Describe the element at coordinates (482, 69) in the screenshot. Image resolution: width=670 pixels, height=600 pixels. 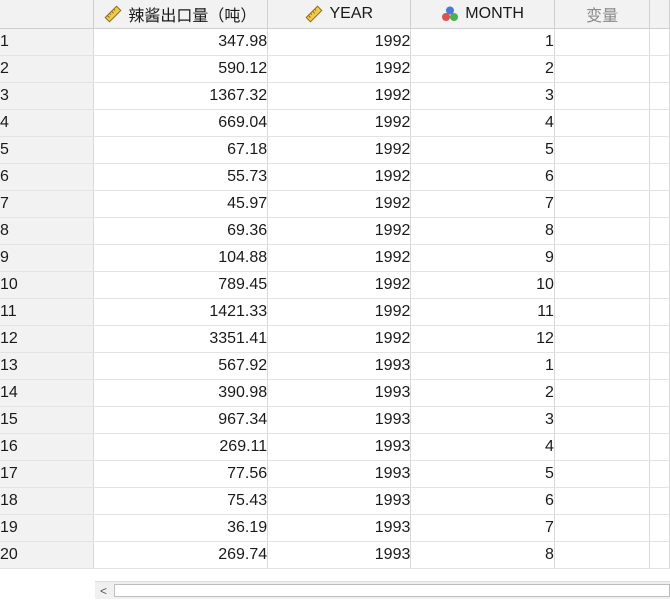
I see `cell-month: 2` at that location.